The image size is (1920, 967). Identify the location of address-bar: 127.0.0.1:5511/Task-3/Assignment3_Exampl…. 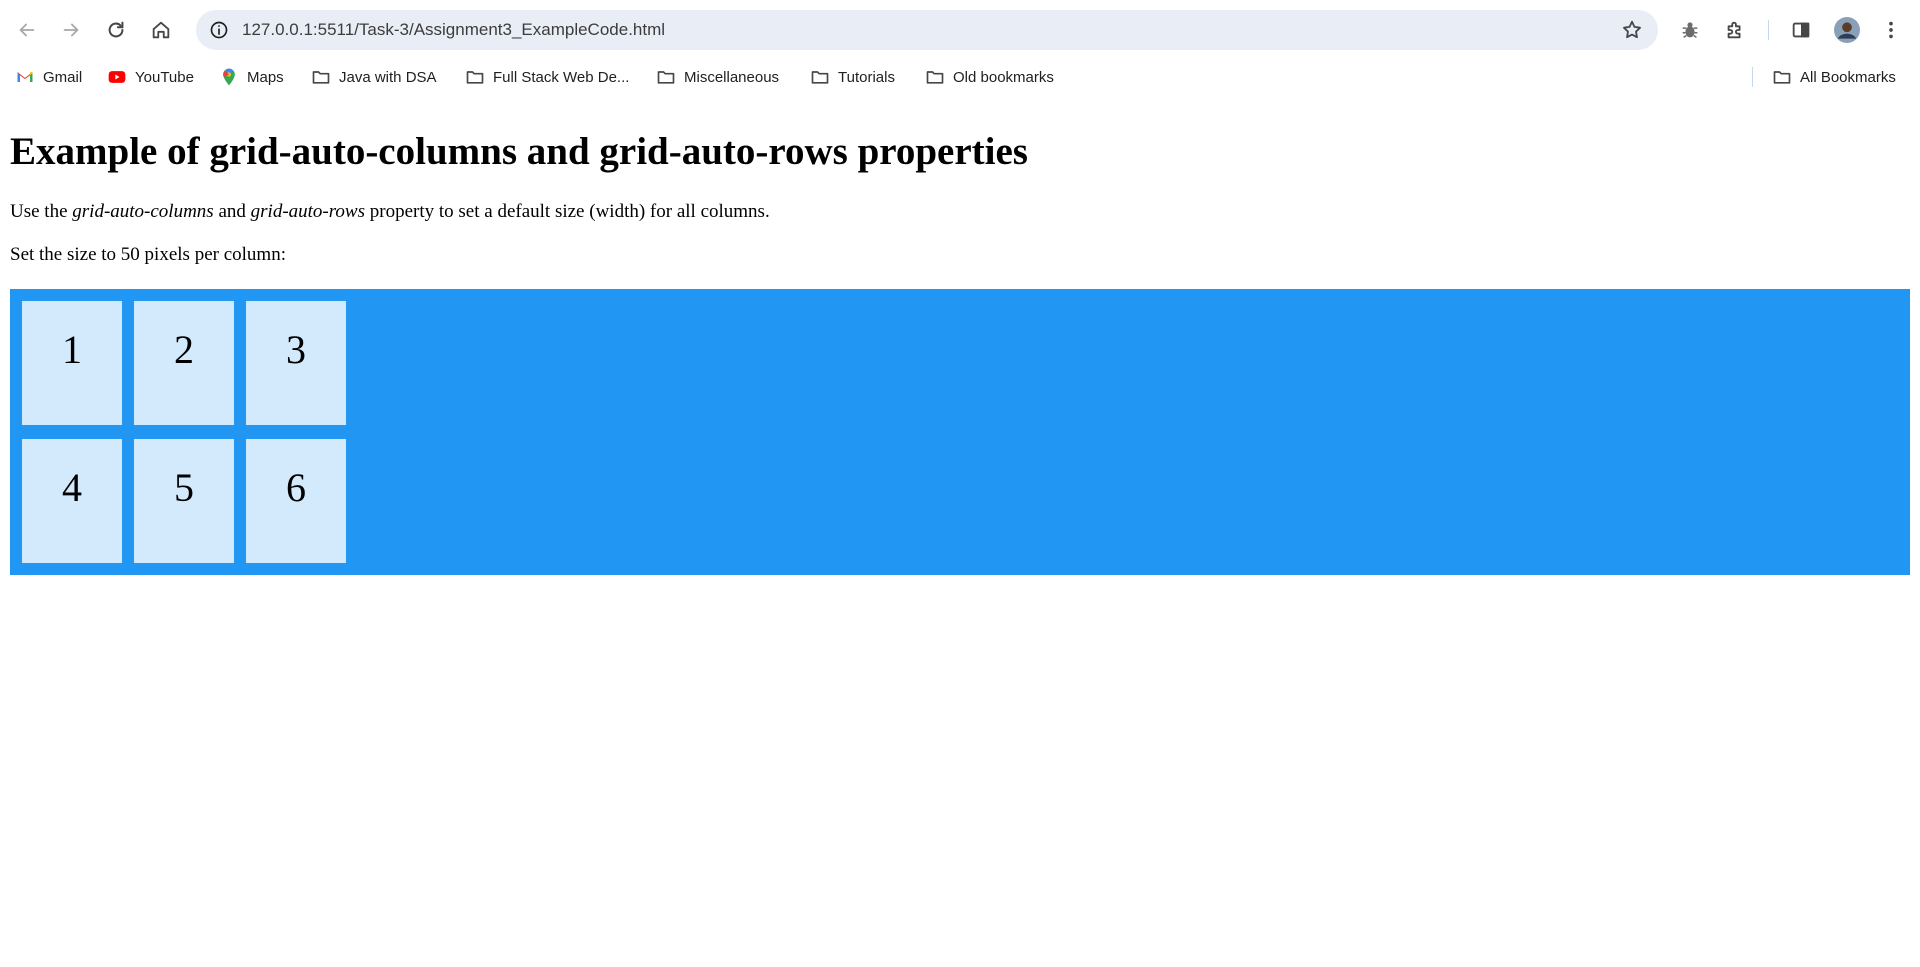
(927, 30).